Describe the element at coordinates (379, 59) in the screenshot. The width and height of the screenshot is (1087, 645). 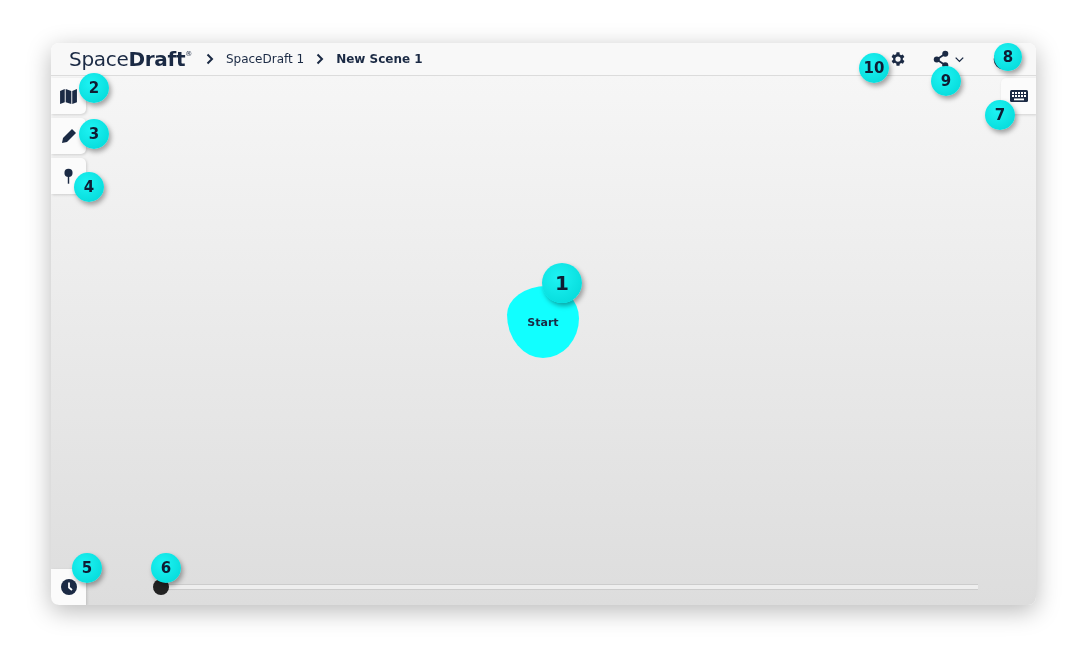
I see `breadcrumb-link: New Scene 1` at that location.